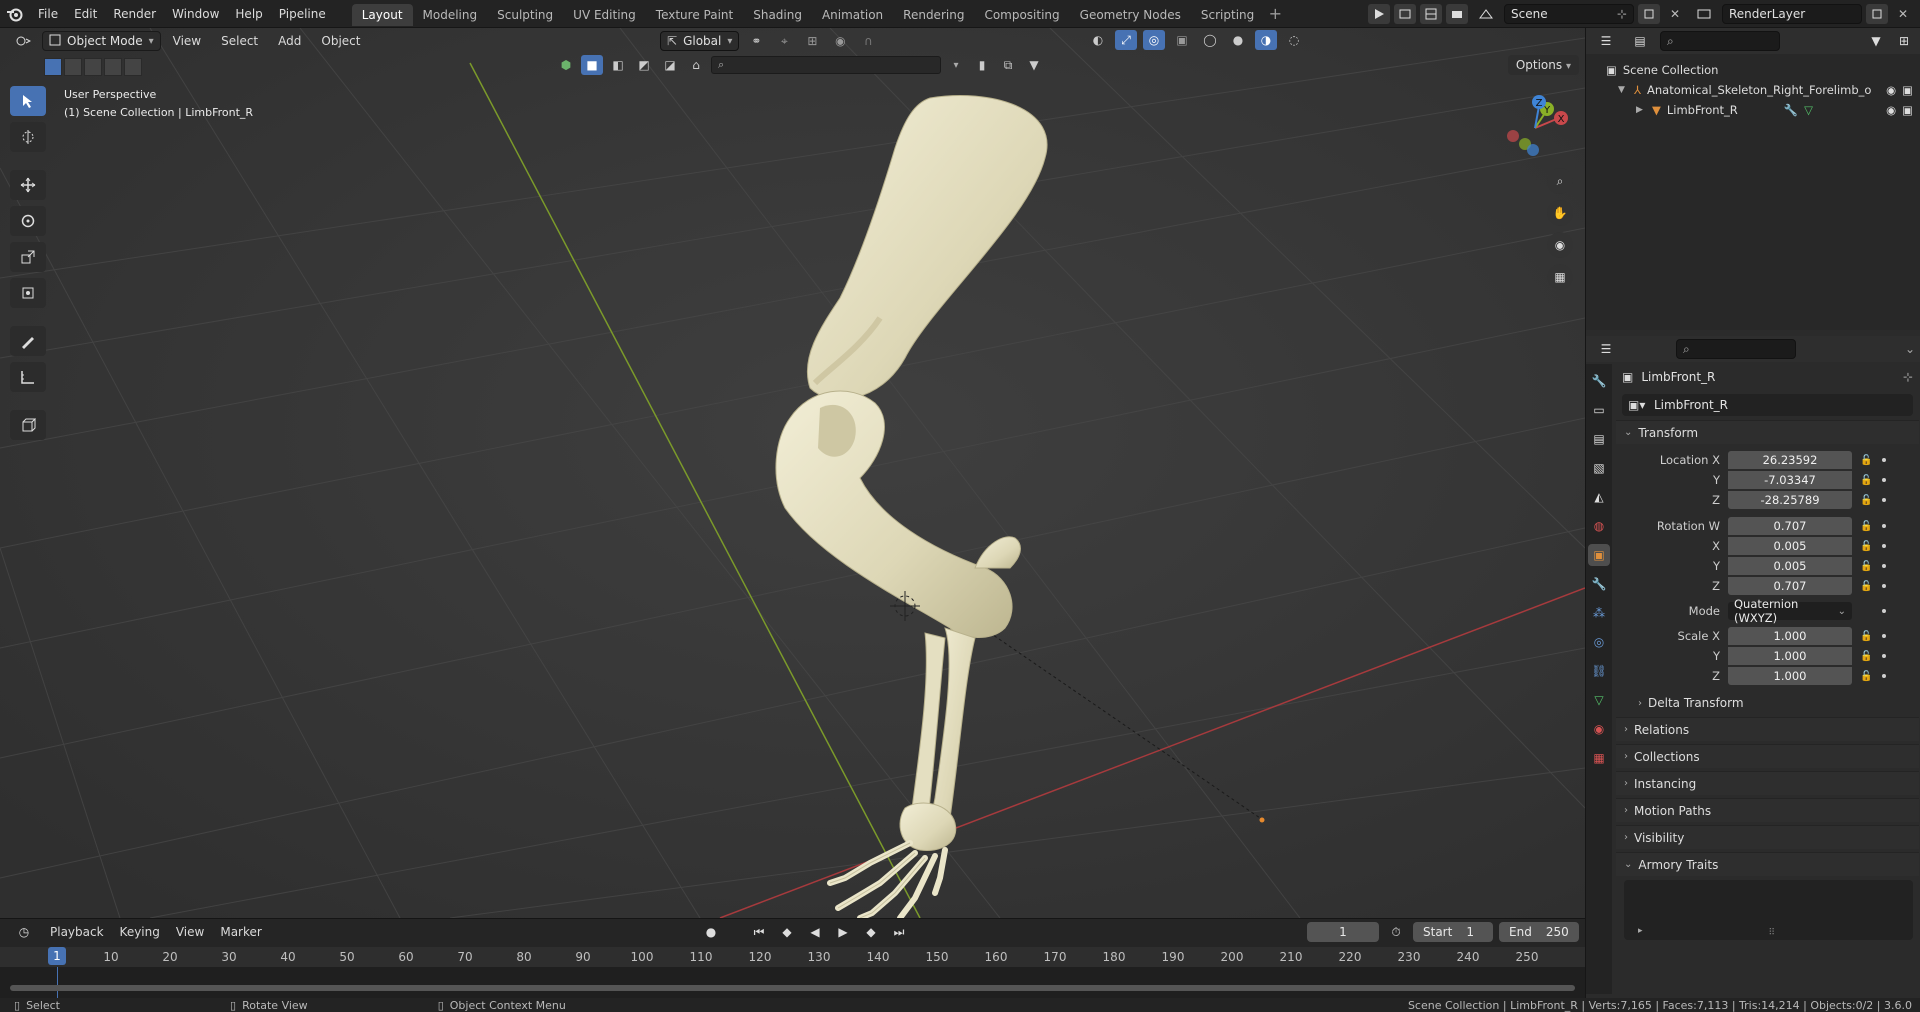 Image resolution: width=1920 pixels, height=1012 pixels. What do you see at coordinates (187, 41) in the screenshot?
I see `viewport-menu-view: View` at bounding box center [187, 41].